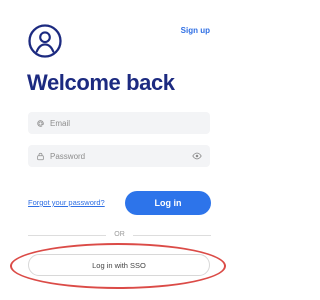  I want to click on sso-login-button: Log in with SSO, so click(119, 265).